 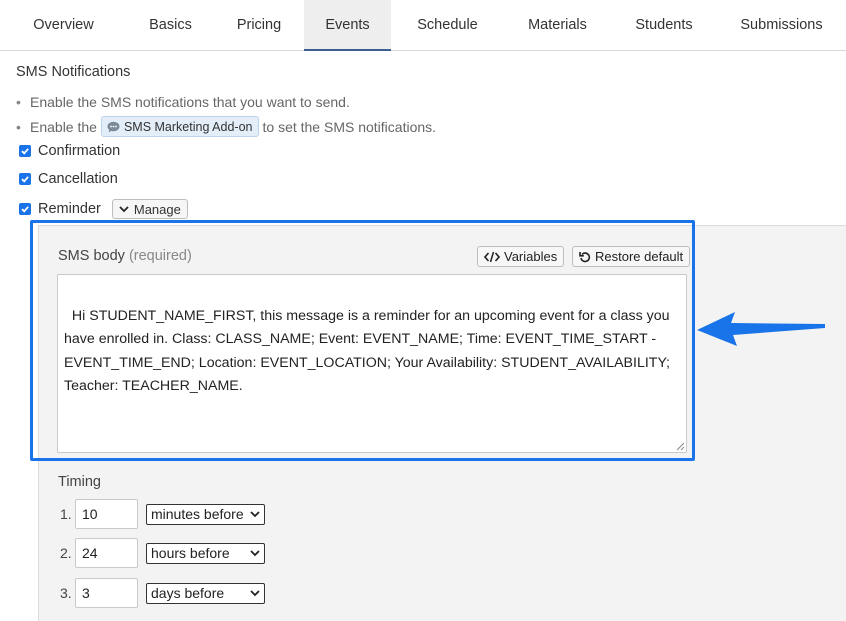 What do you see at coordinates (197, 514) in the screenshot?
I see `timing-unit-value: minutes before` at bounding box center [197, 514].